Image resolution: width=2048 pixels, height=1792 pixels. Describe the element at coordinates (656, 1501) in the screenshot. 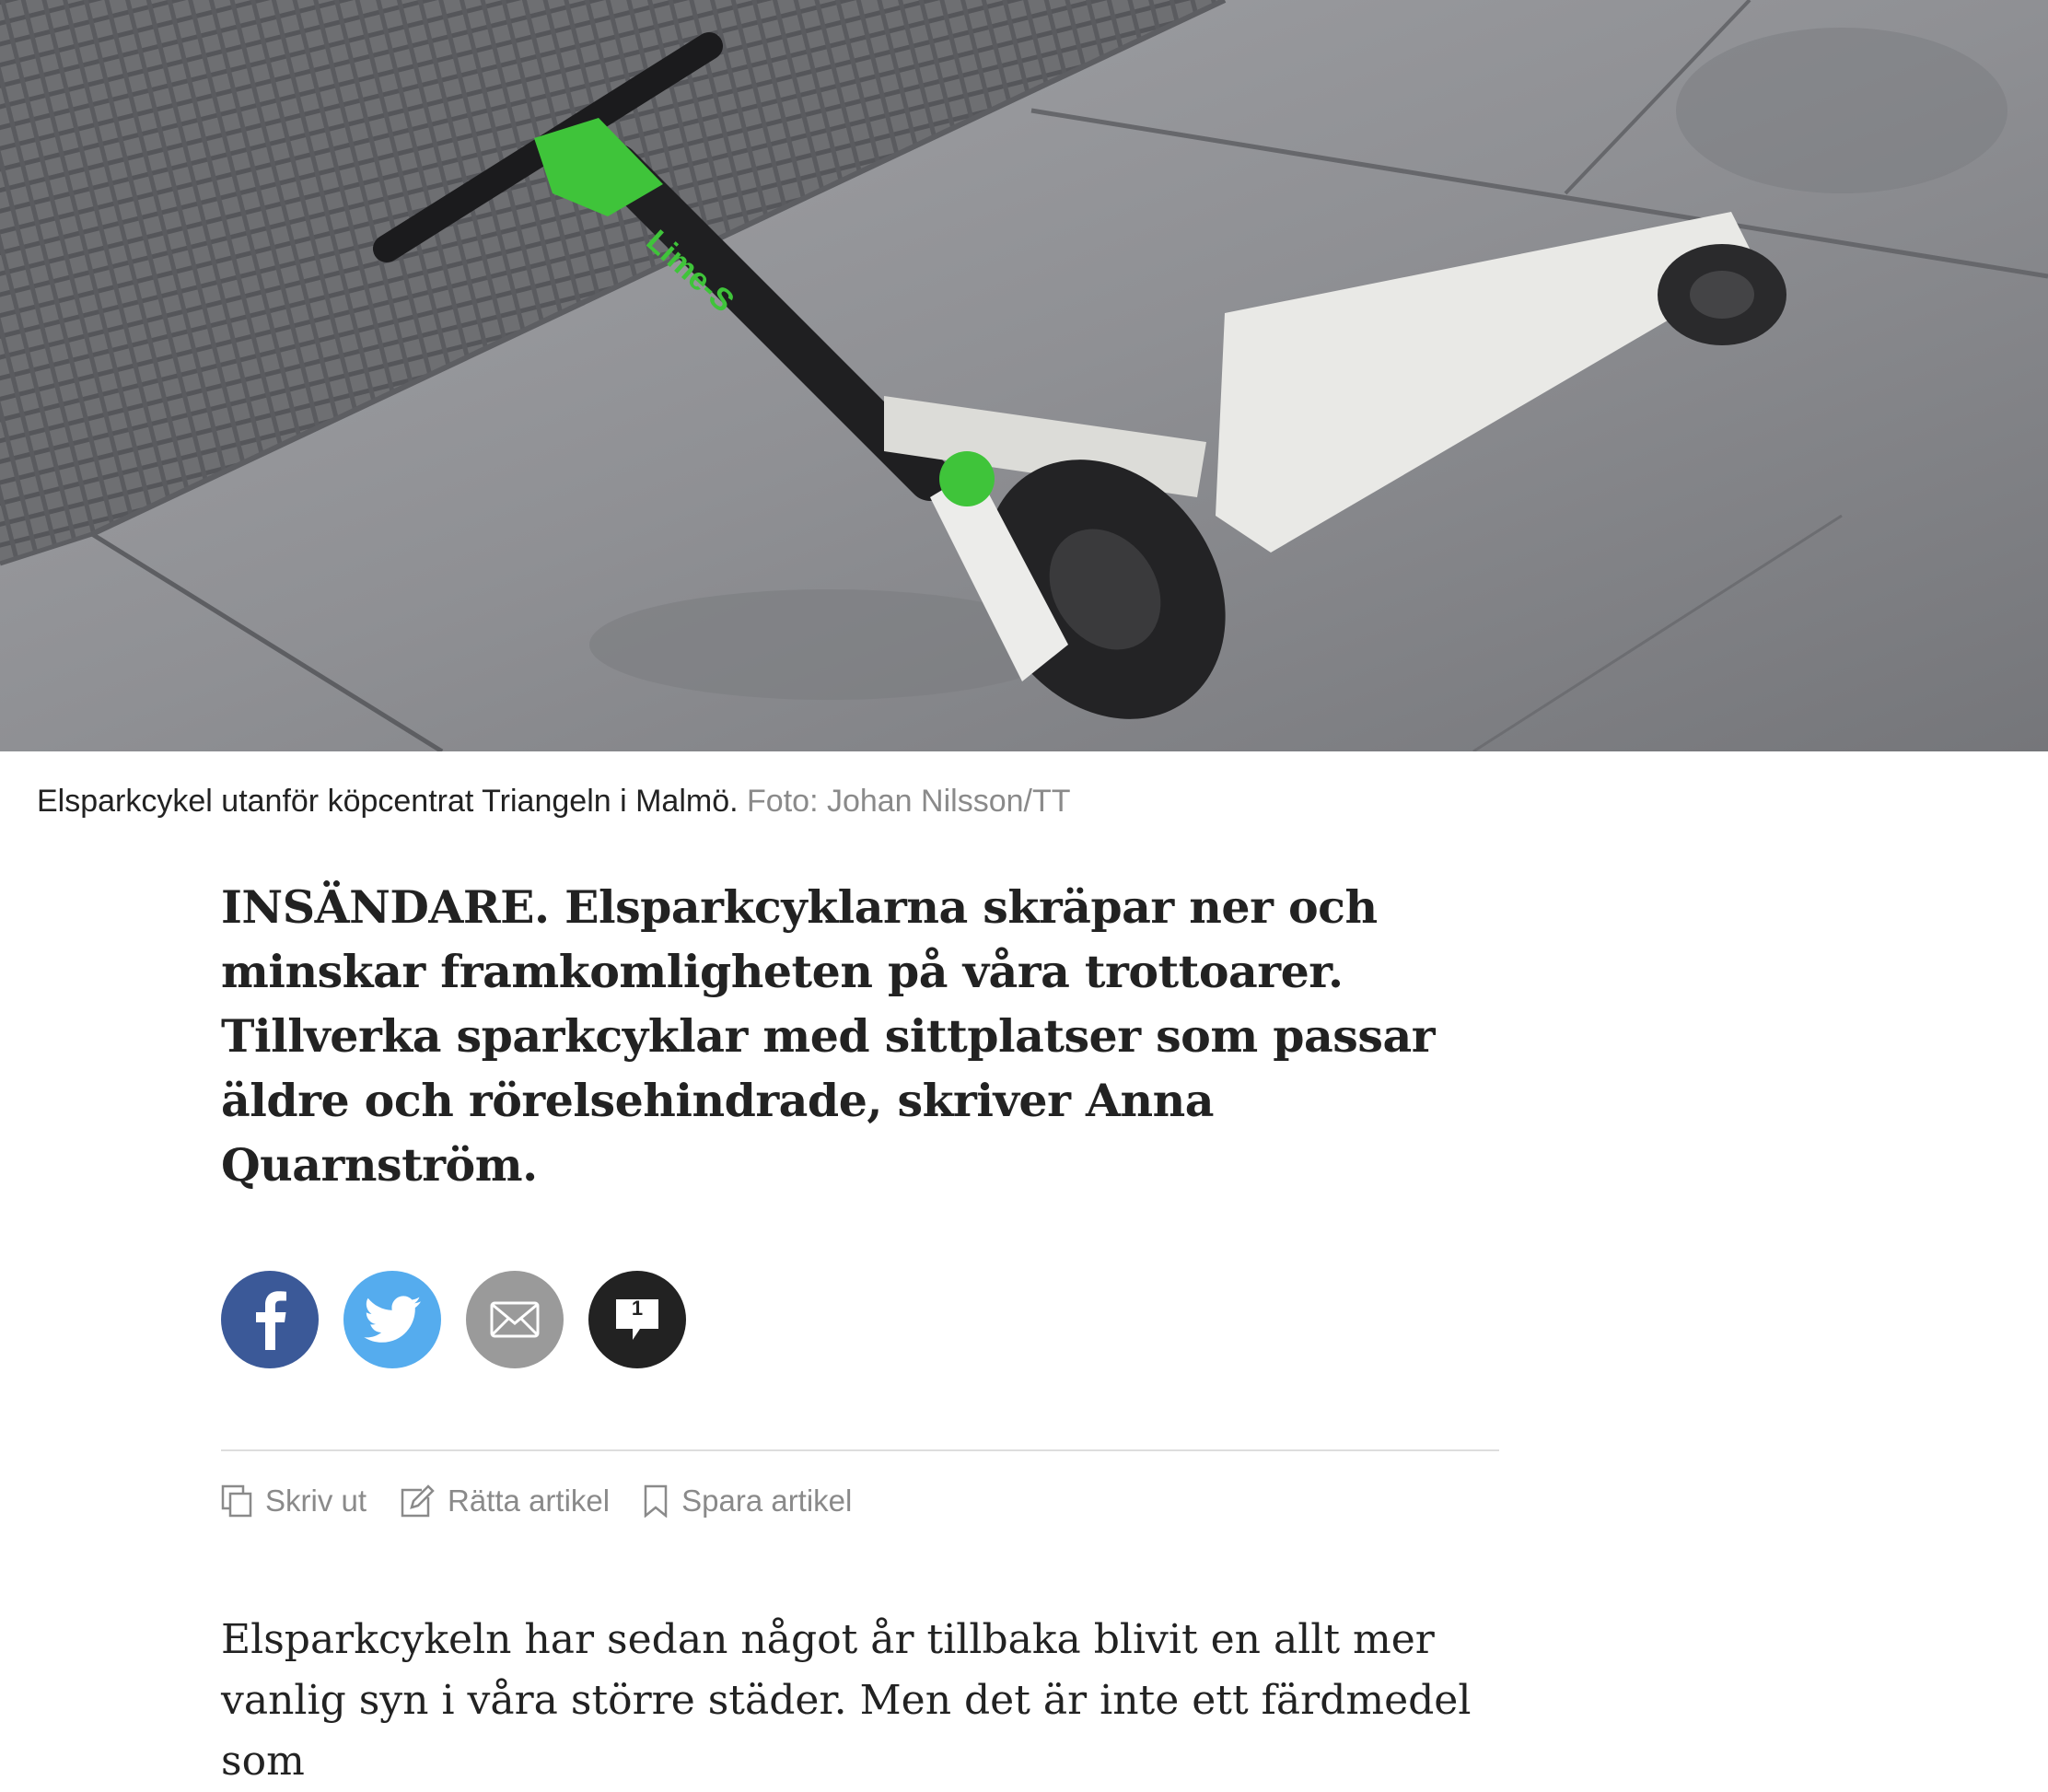

I see `bookmark-icon` at that location.